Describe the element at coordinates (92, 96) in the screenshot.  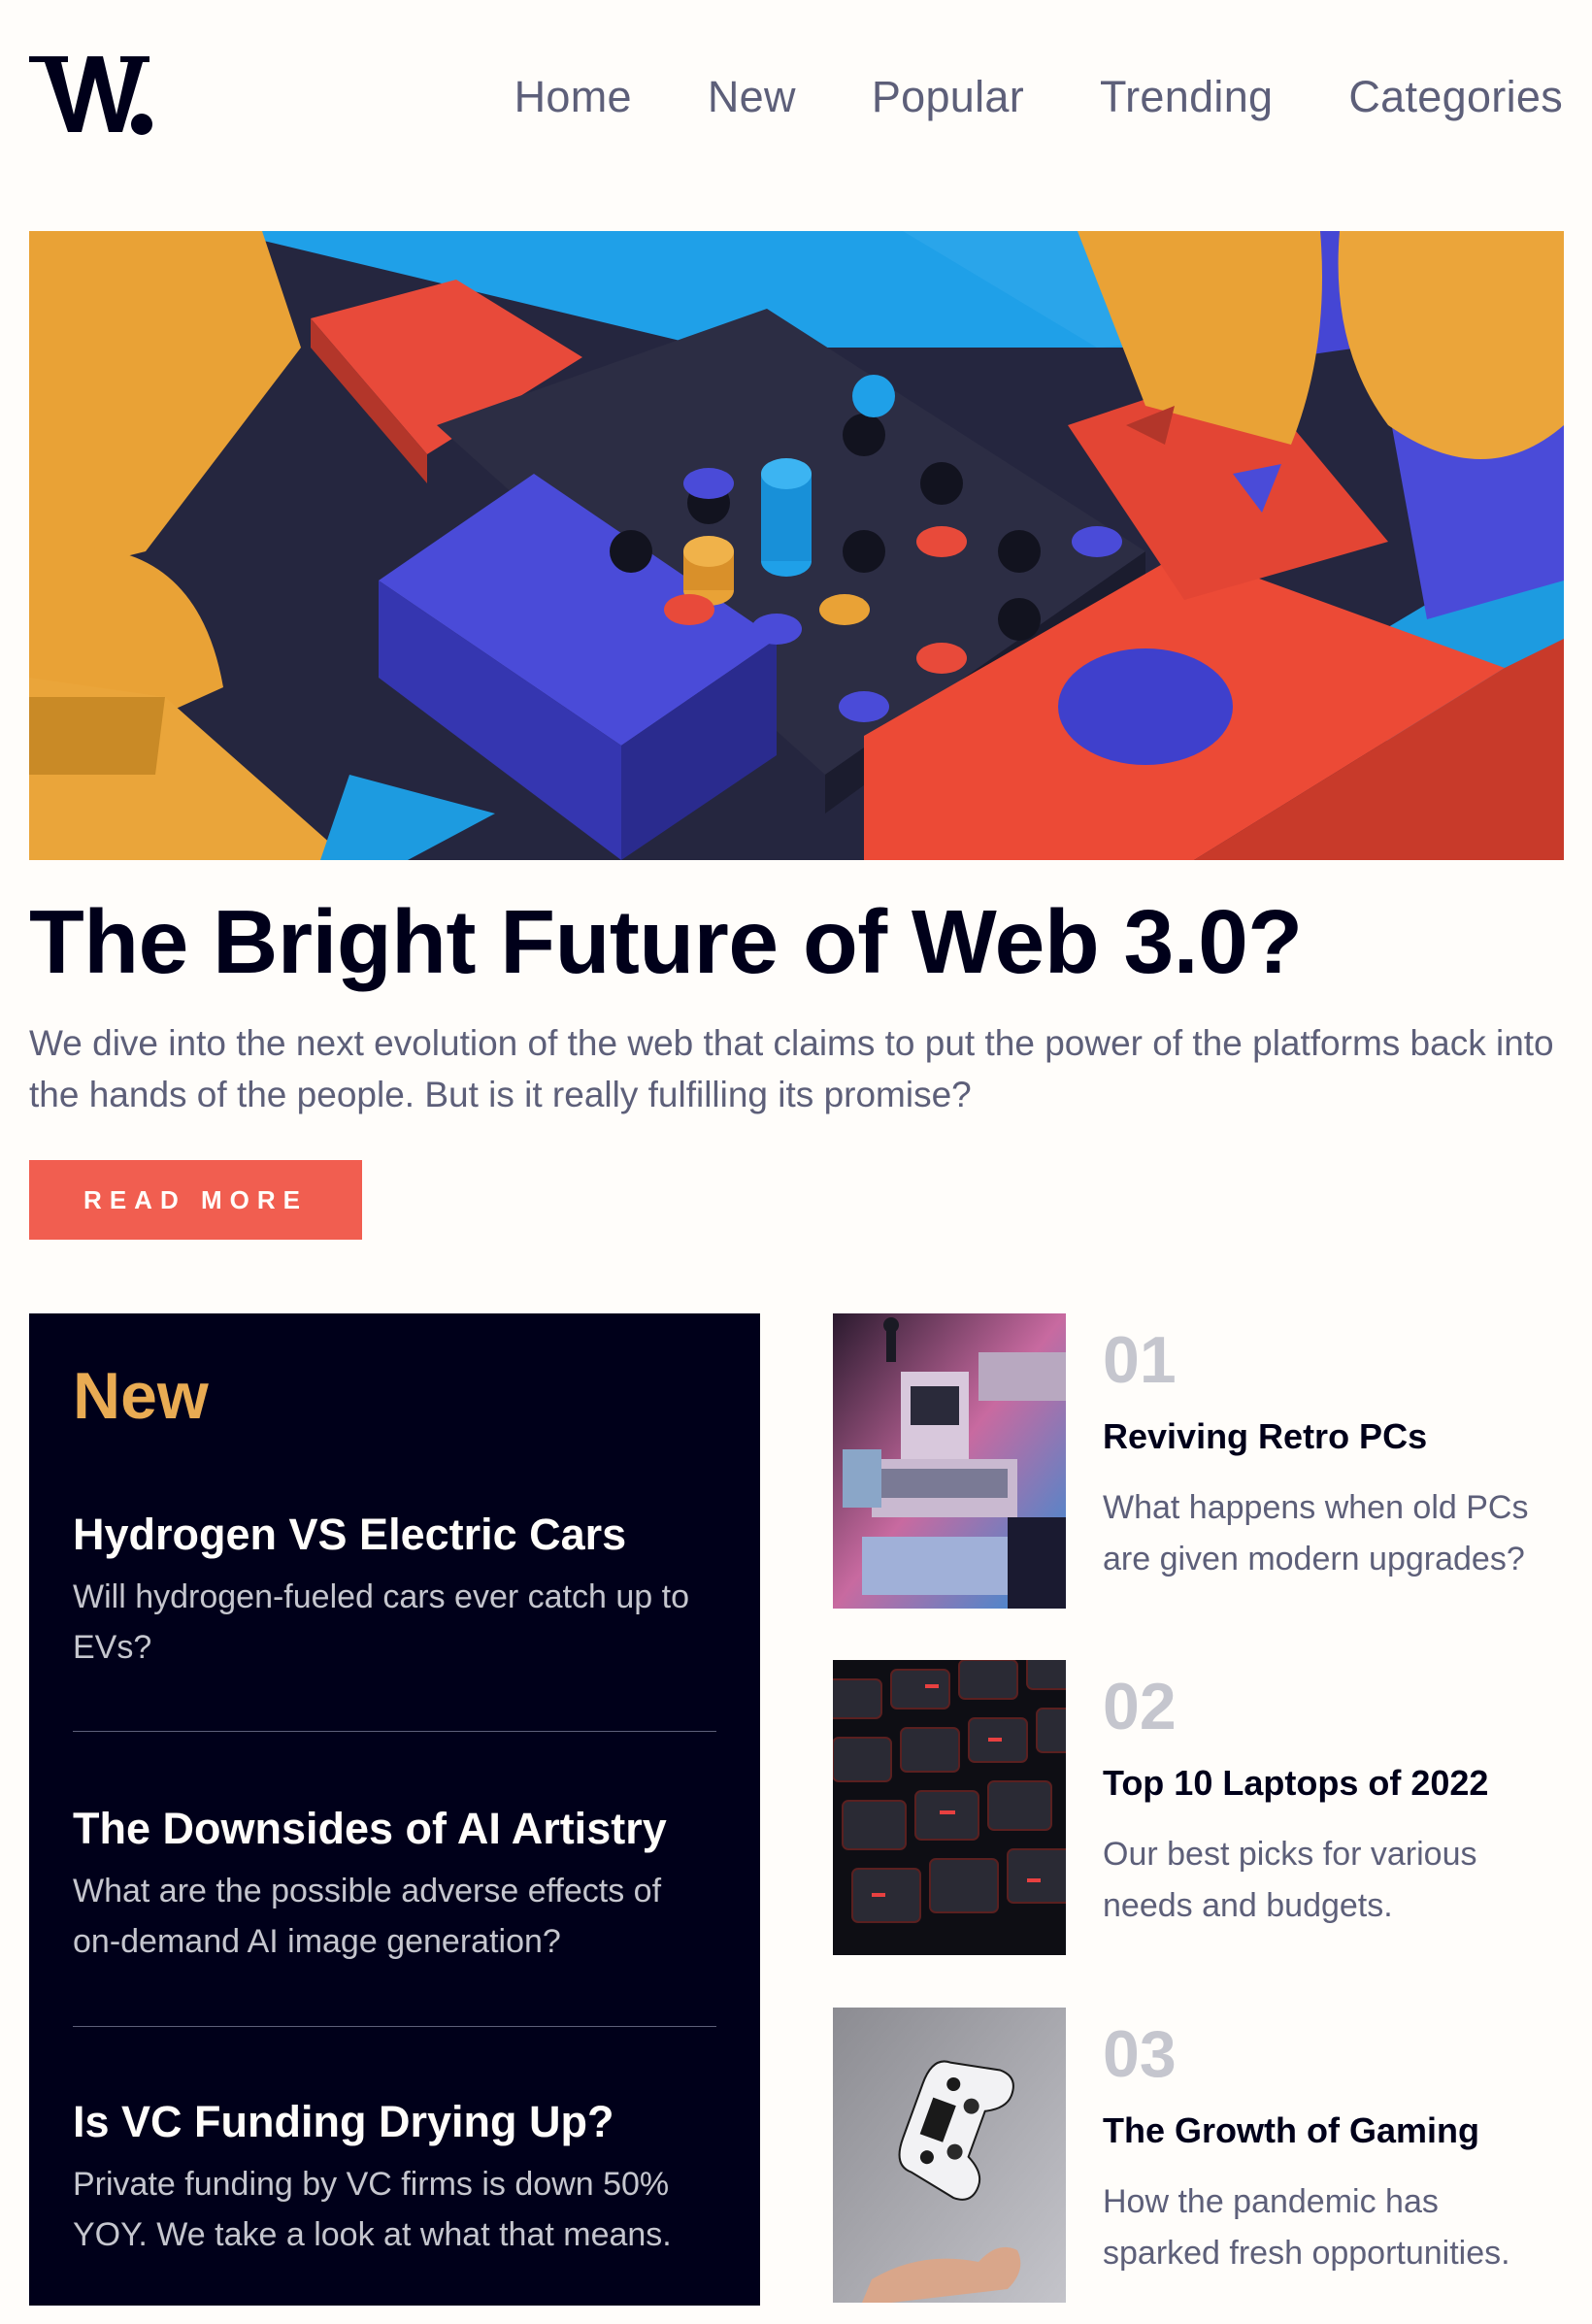
I see `logo-icon` at that location.